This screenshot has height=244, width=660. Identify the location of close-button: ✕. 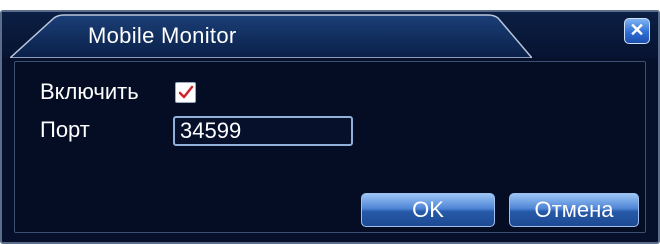
(637, 31).